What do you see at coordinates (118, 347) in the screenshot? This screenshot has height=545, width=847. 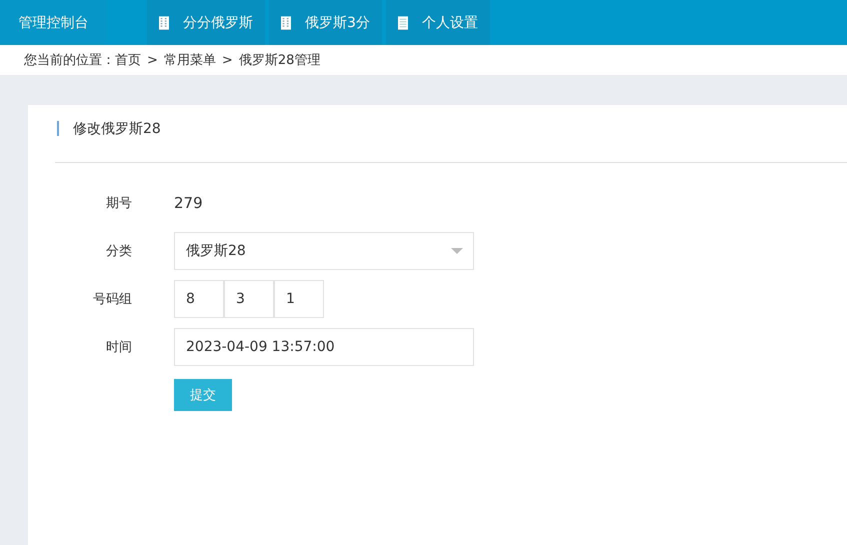 I see `field-label: 时间` at bounding box center [118, 347].